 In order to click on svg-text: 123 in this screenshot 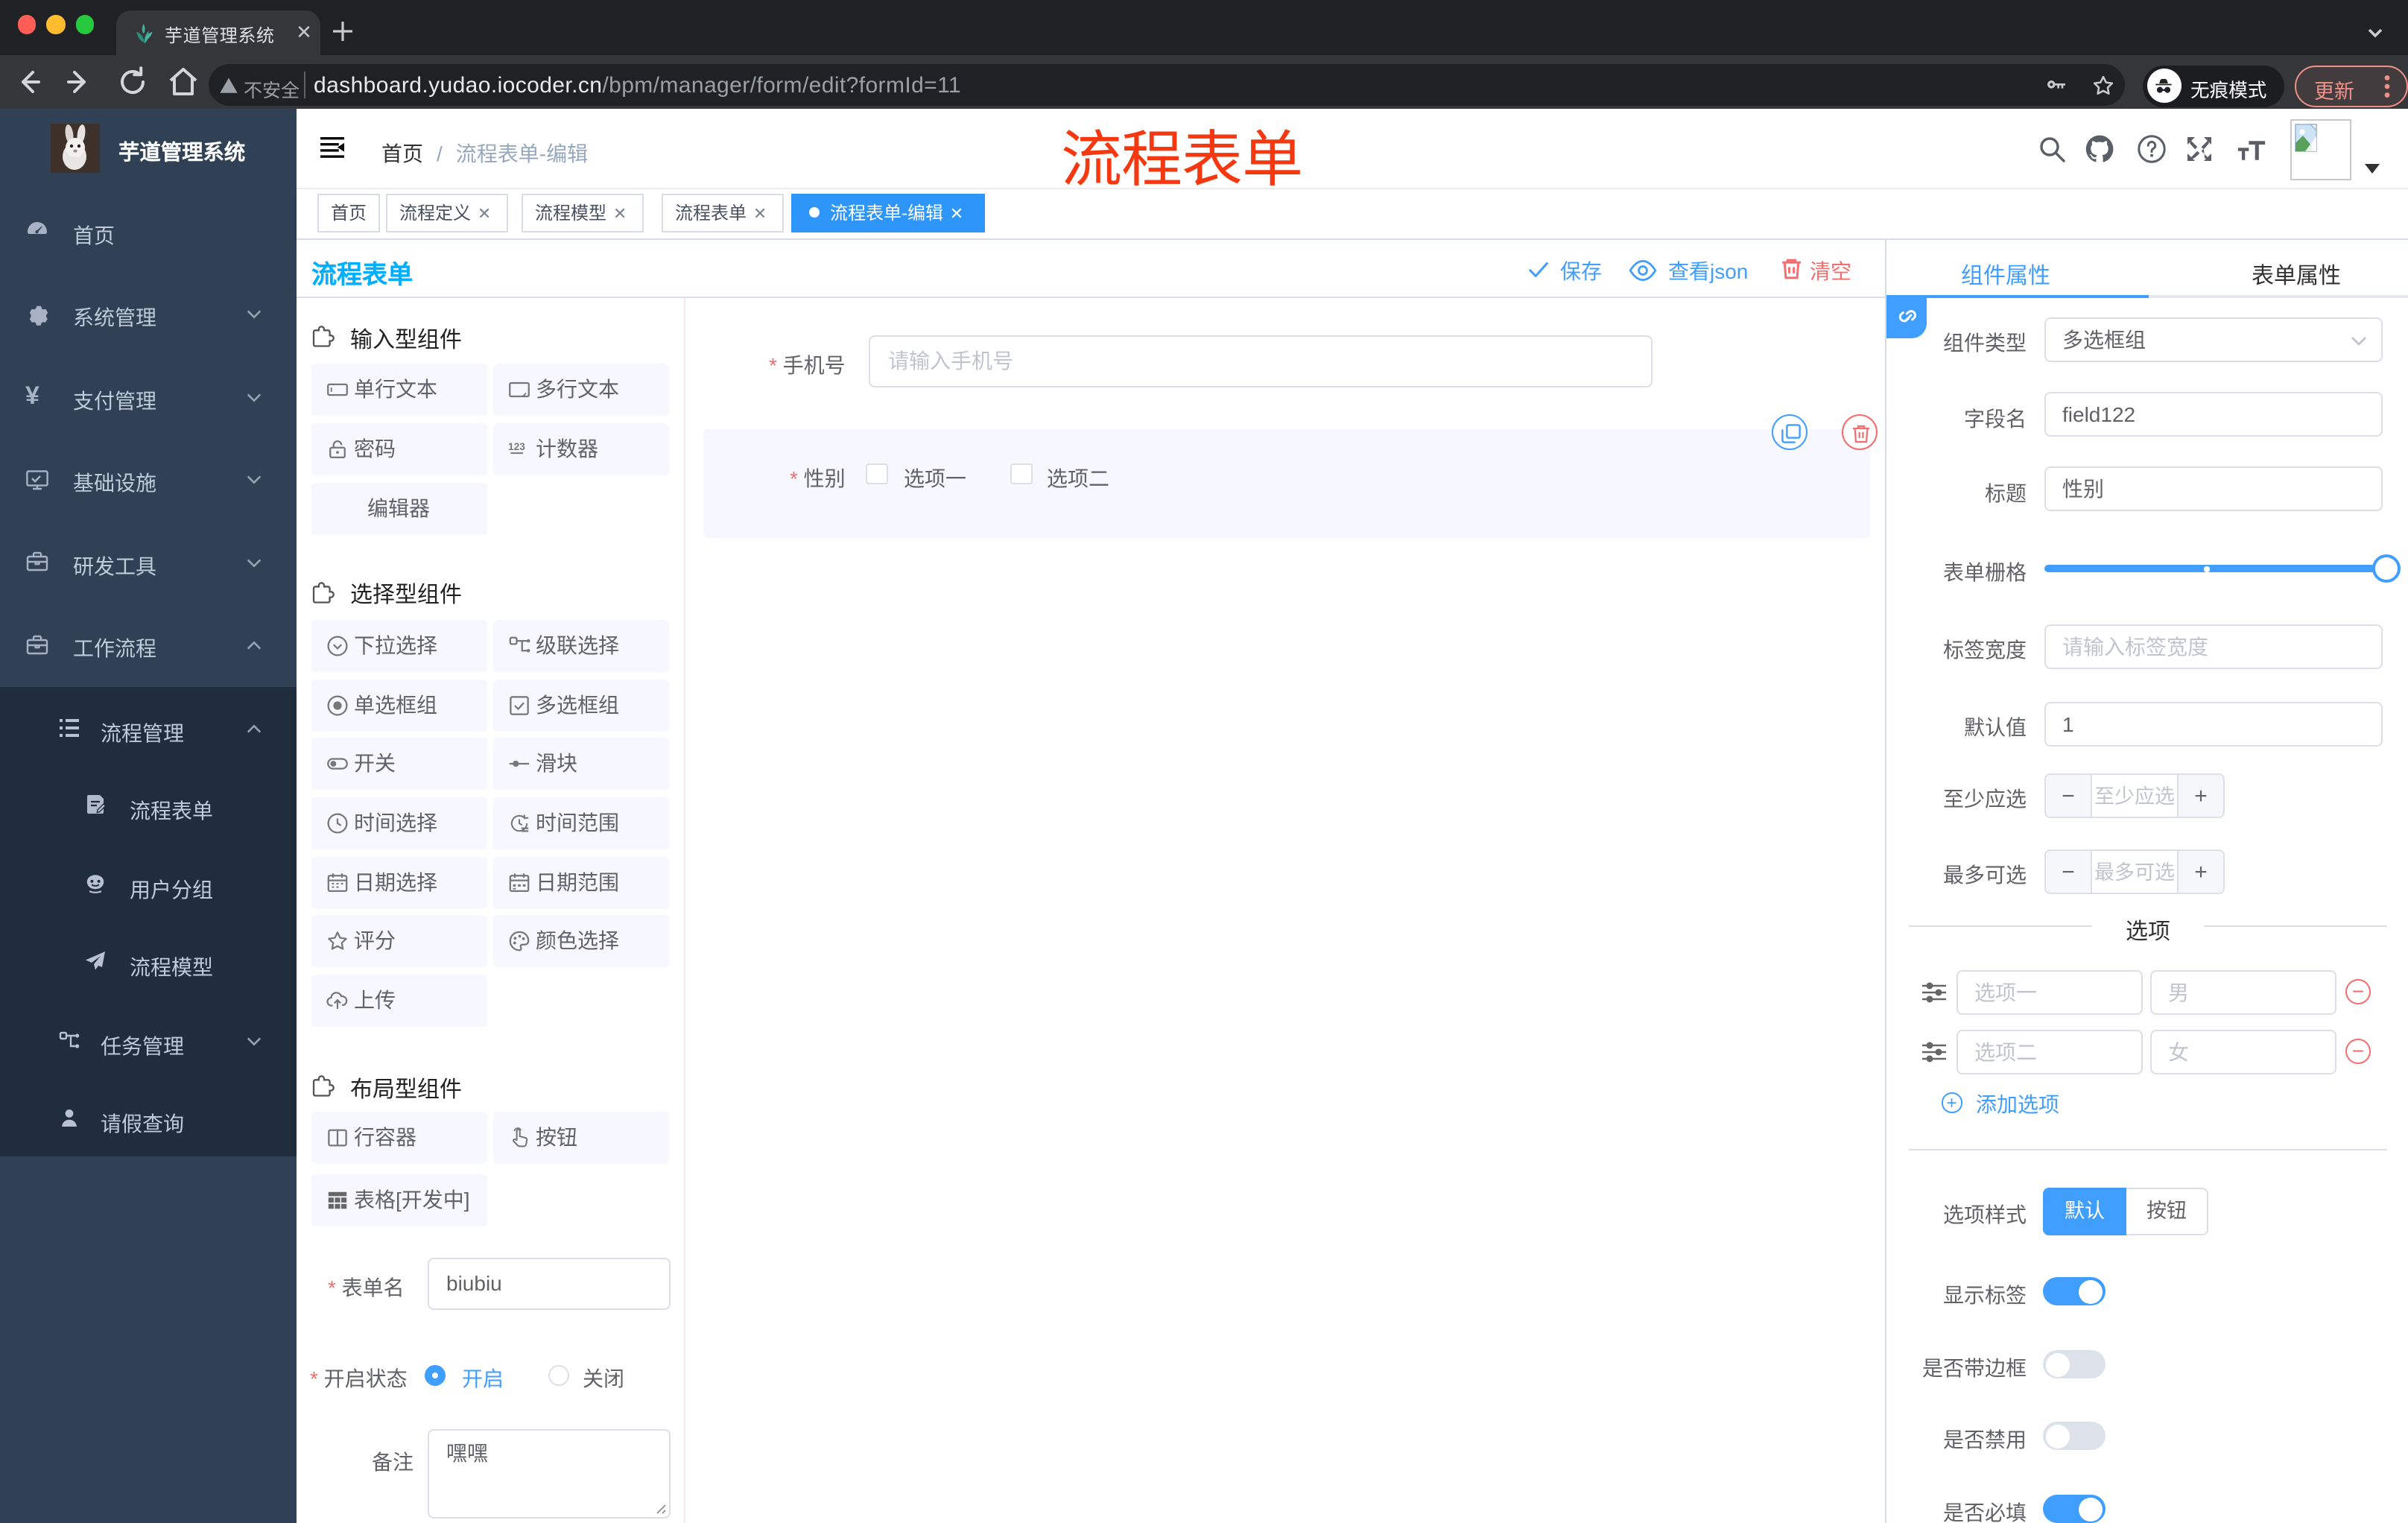, I will do `click(516, 446)`.